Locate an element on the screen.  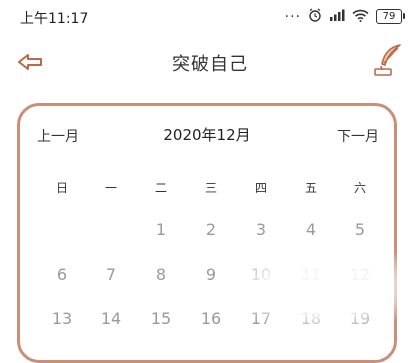
weekday-fri: 五 is located at coordinates (310, 188).